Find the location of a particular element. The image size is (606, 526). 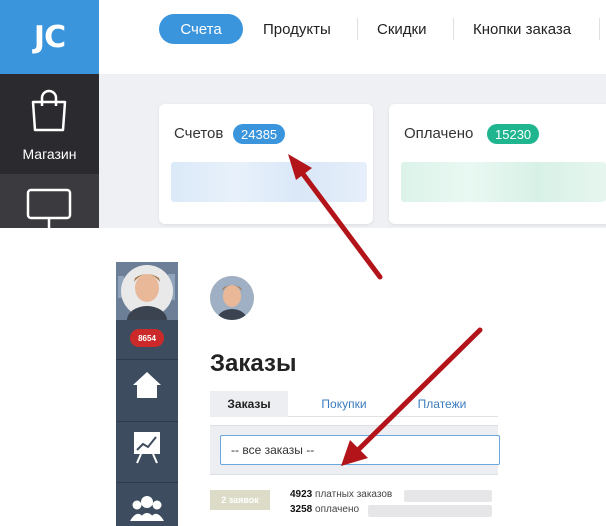

filter-panel: -- все заказы -- is located at coordinates (355, 450).